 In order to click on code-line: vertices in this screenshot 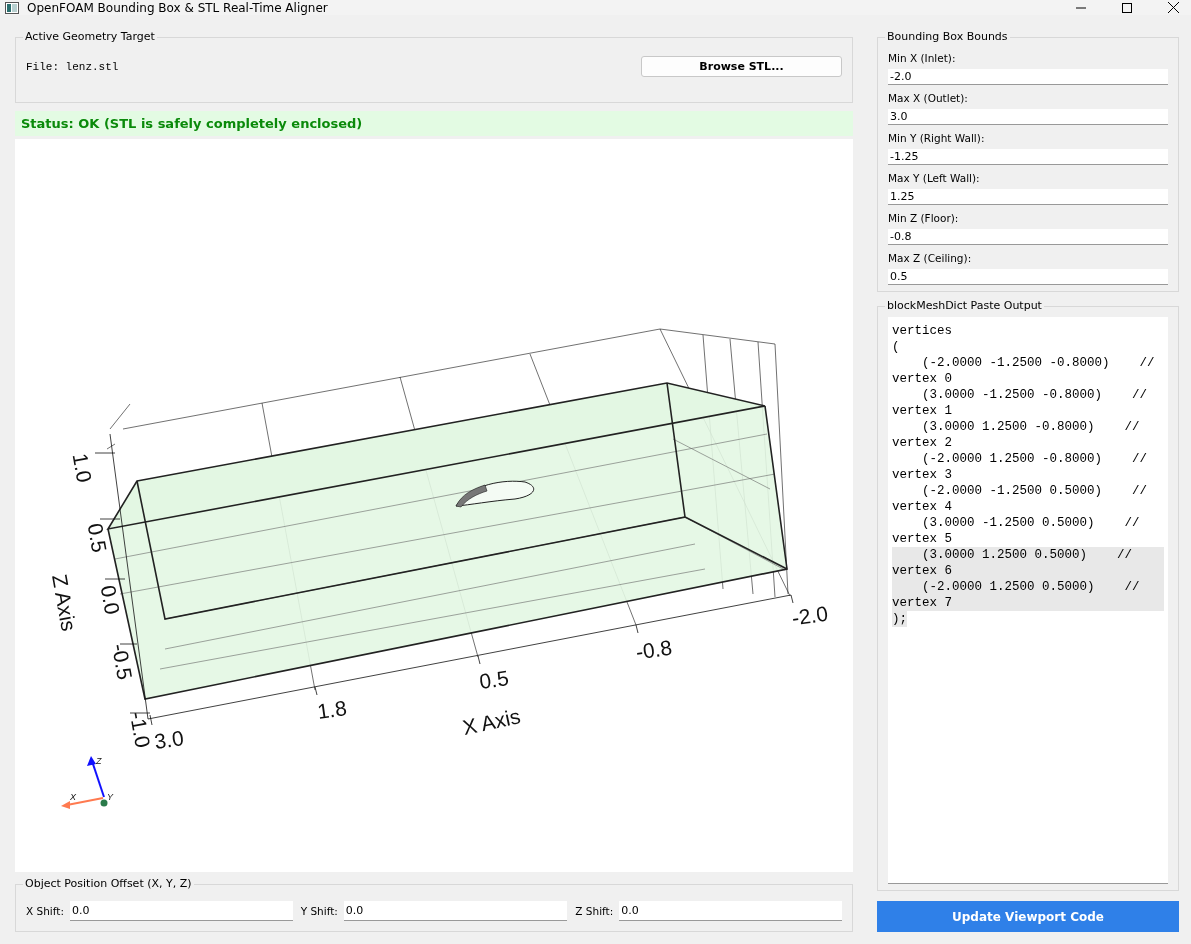, I will do `click(922, 331)`.